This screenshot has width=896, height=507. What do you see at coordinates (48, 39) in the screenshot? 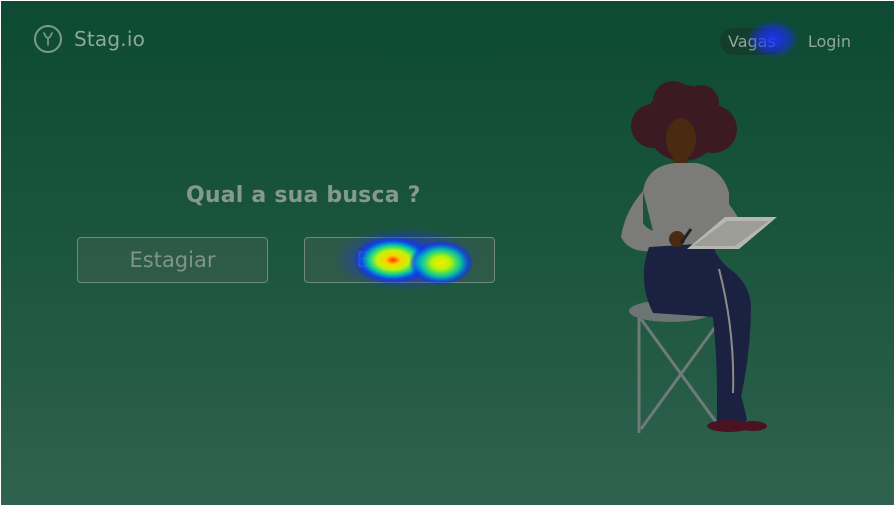
I see `deer-icon` at bounding box center [48, 39].